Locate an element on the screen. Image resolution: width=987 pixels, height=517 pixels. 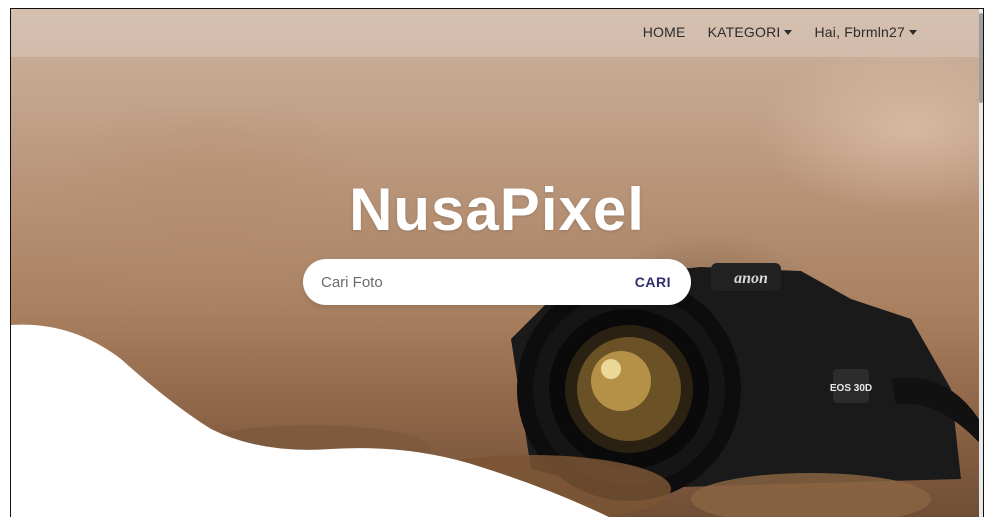
user-menu-dropdown: Hai, Fbrmln27 is located at coordinates (865, 32).